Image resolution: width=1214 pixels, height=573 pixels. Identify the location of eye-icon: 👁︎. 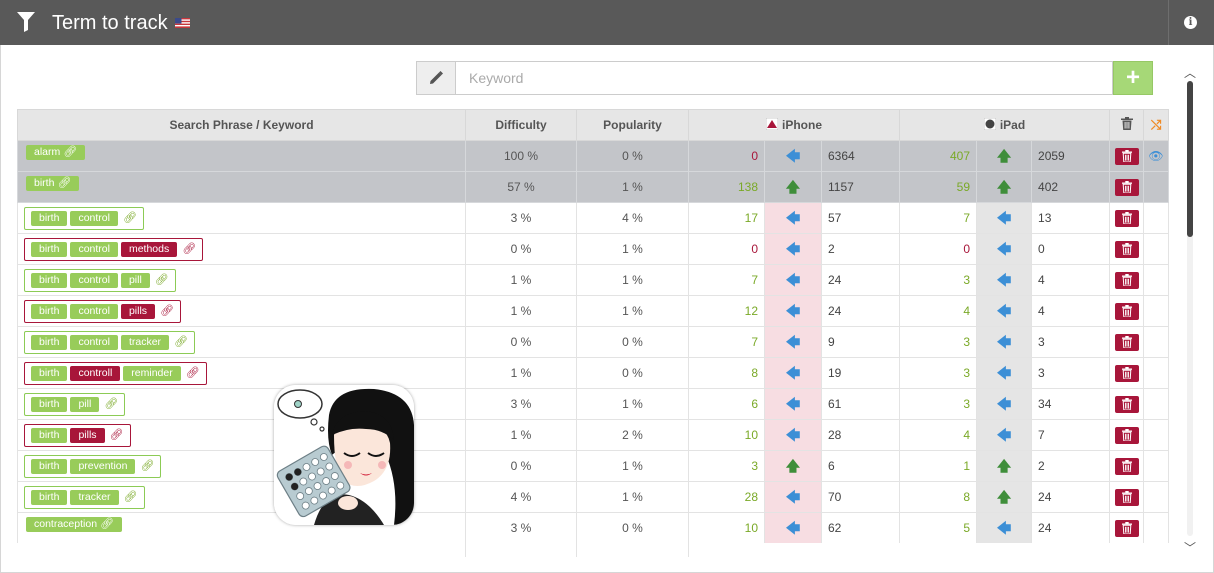
(1155, 156).